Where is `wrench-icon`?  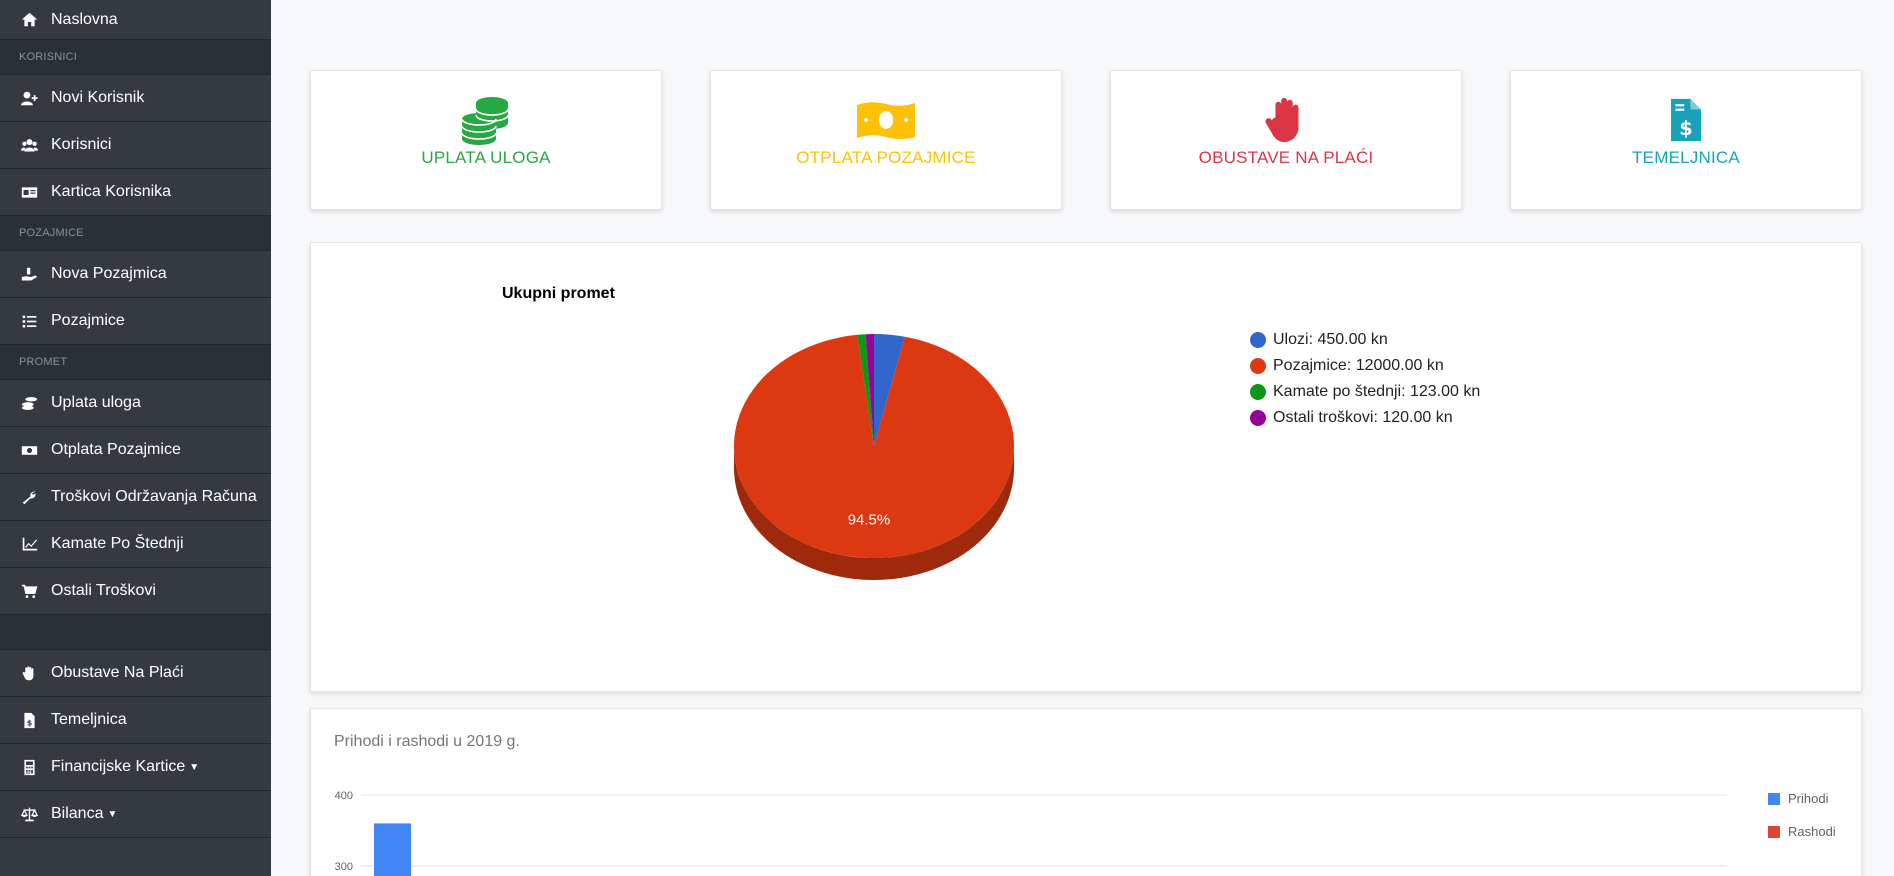 wrench-icon is located at coordinates (29, 497).